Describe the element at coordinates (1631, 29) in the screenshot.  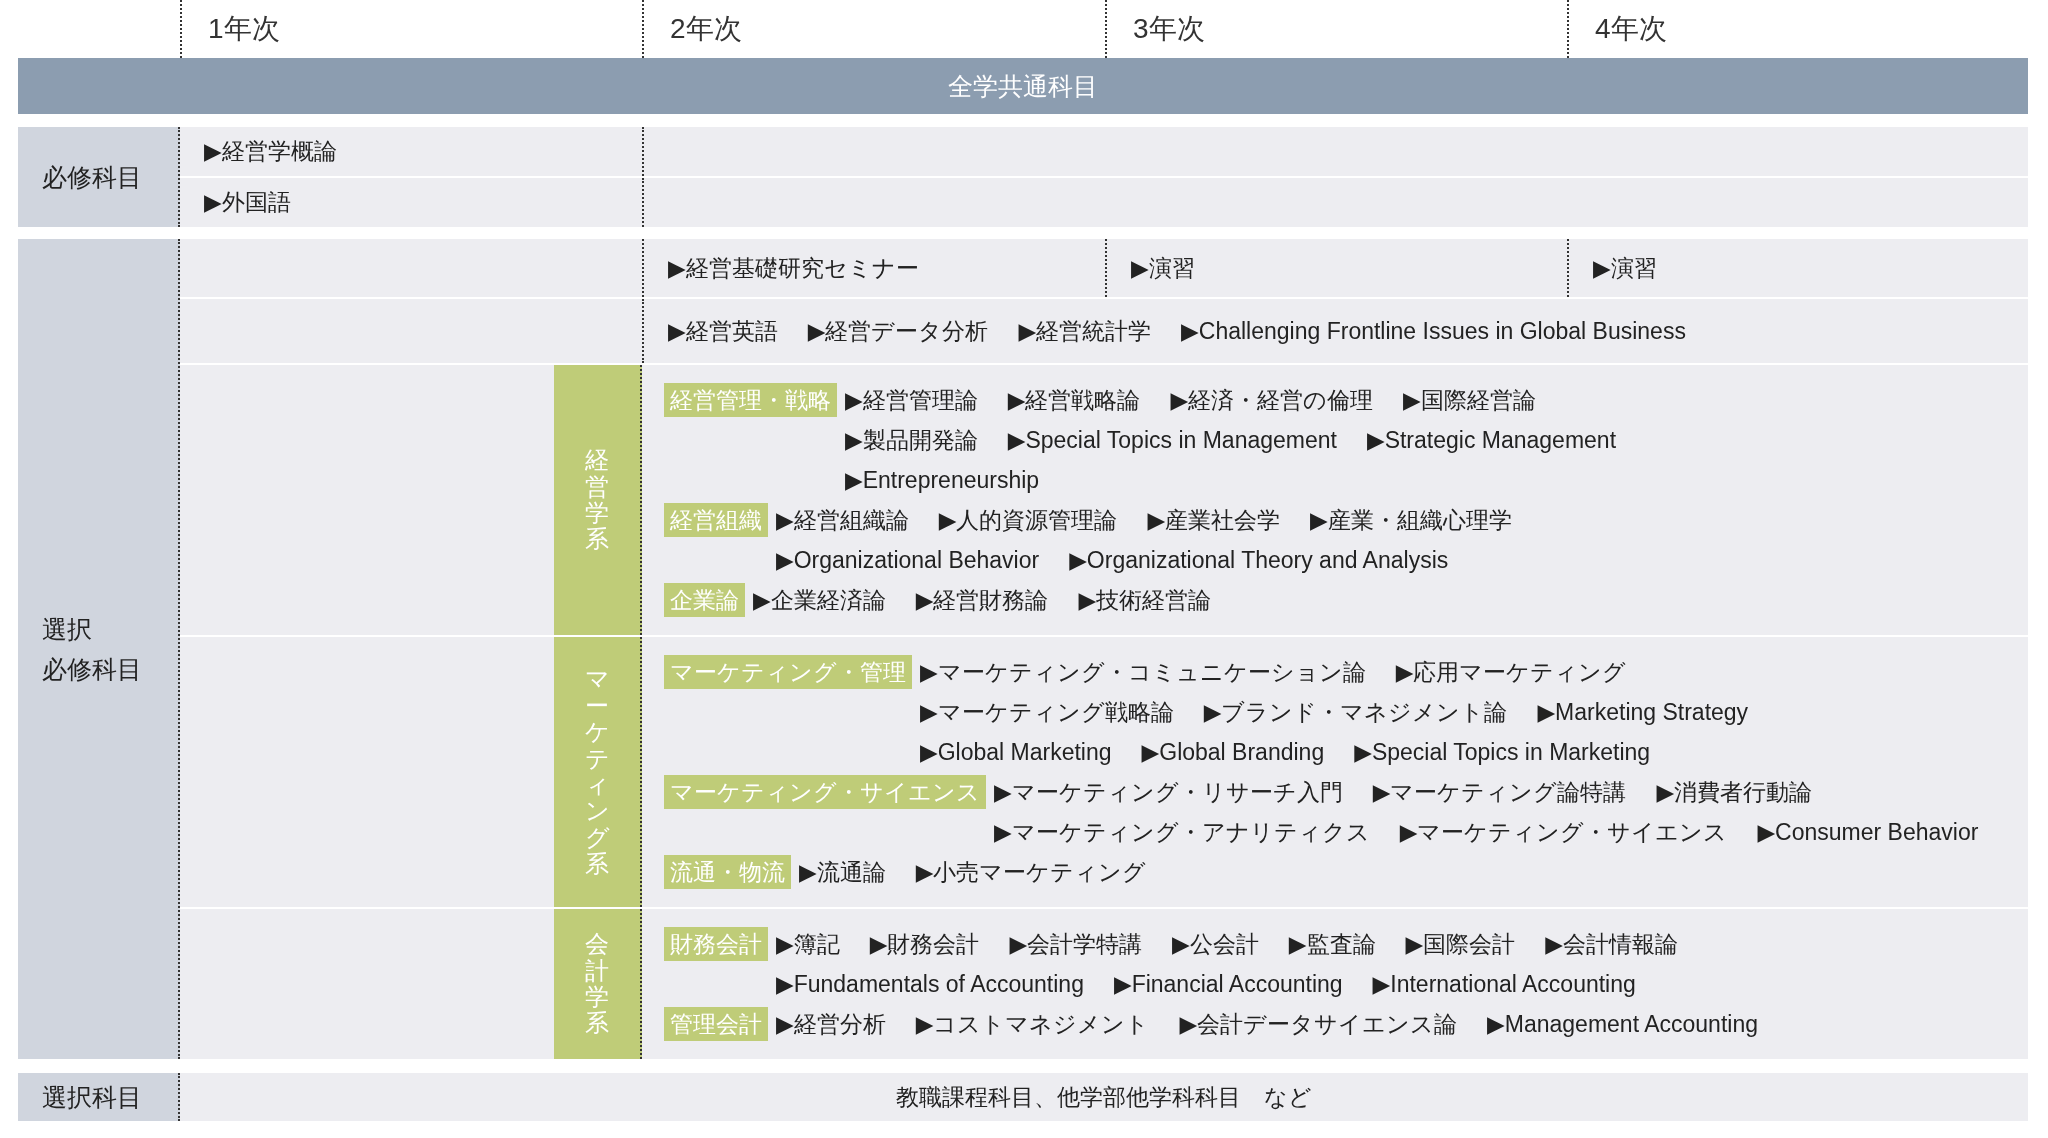
I see `year-label: 4年次` at that location.